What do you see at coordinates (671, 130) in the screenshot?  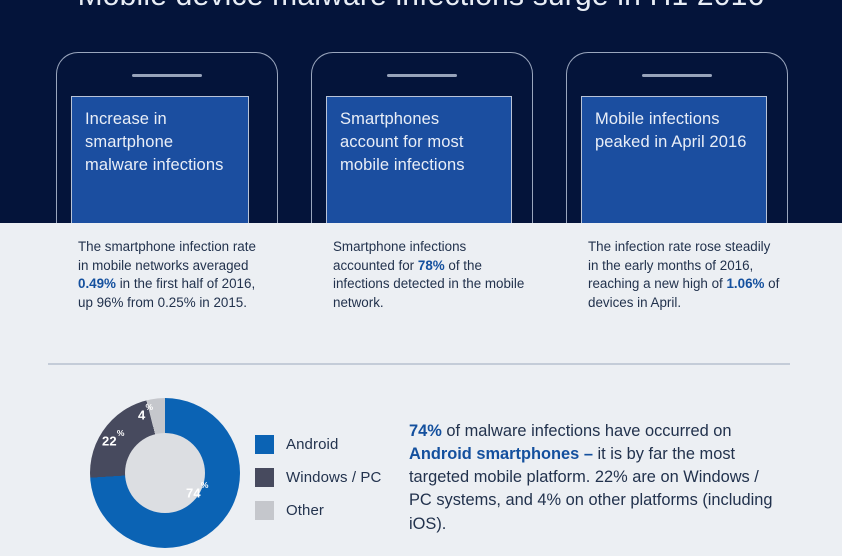 I see `stat-card-3-heading: Mobile infections peaked in April 2016` at bounding box center [671, 130].